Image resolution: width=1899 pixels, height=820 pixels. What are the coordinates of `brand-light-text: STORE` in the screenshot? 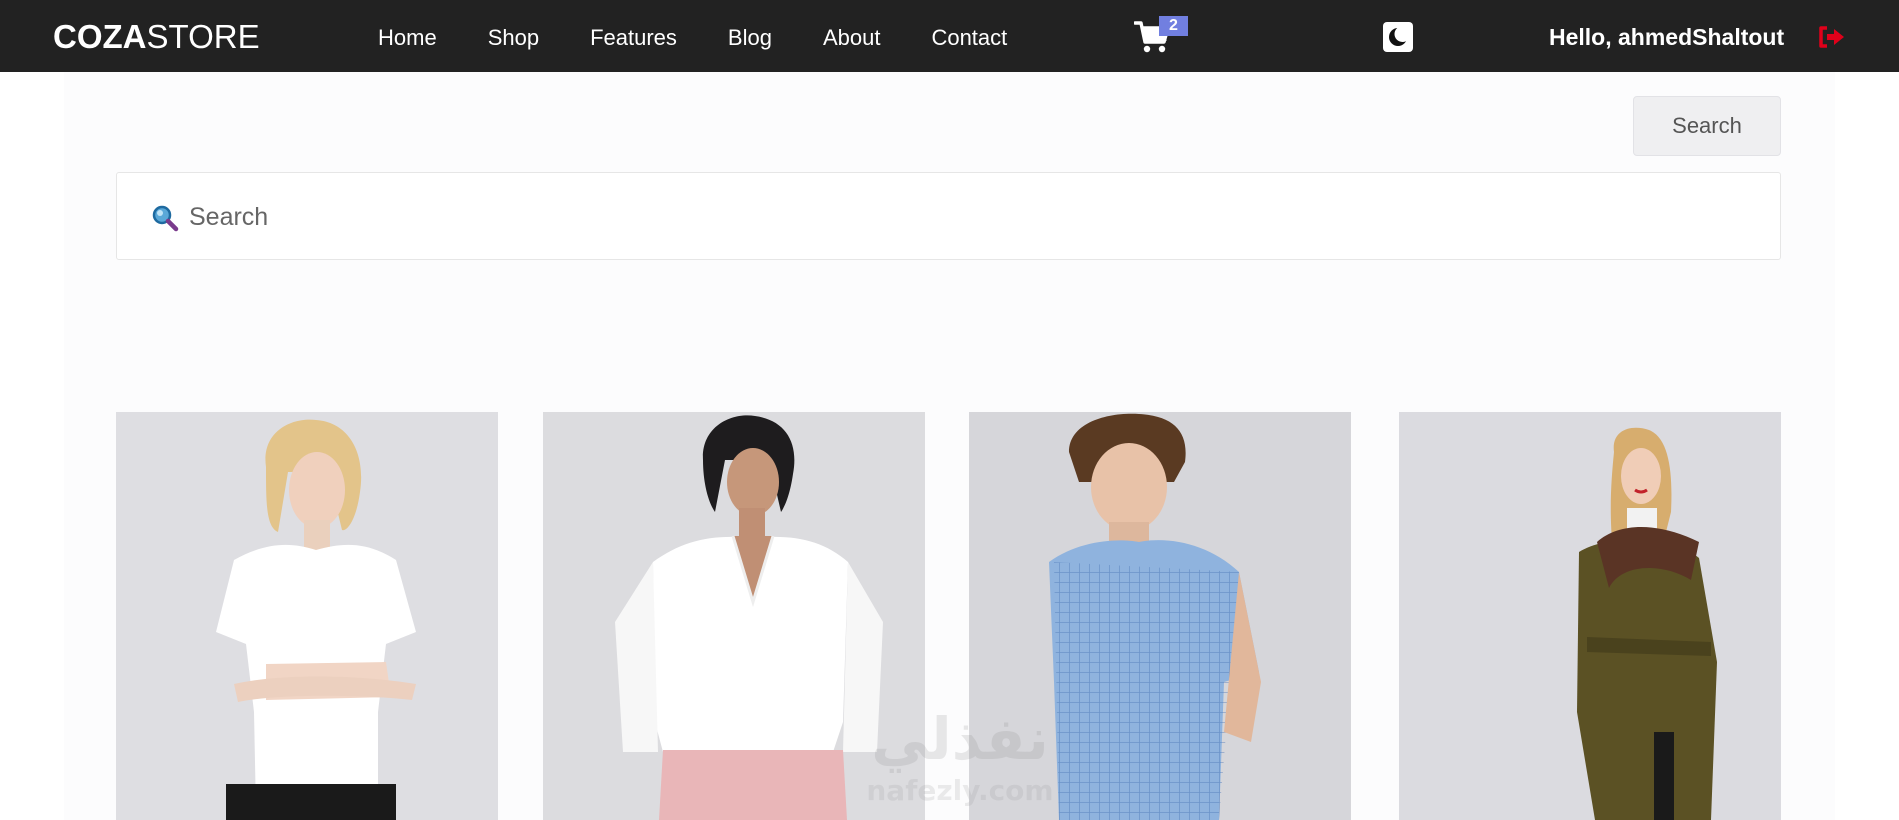 It's located at (203, 36).